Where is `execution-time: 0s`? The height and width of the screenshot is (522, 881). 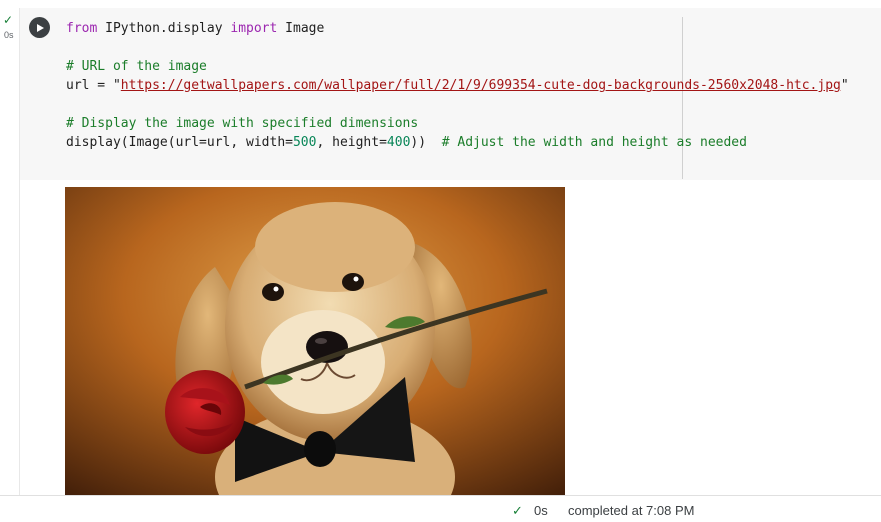
execution-time: 0s is located at coordinates (9, 35).